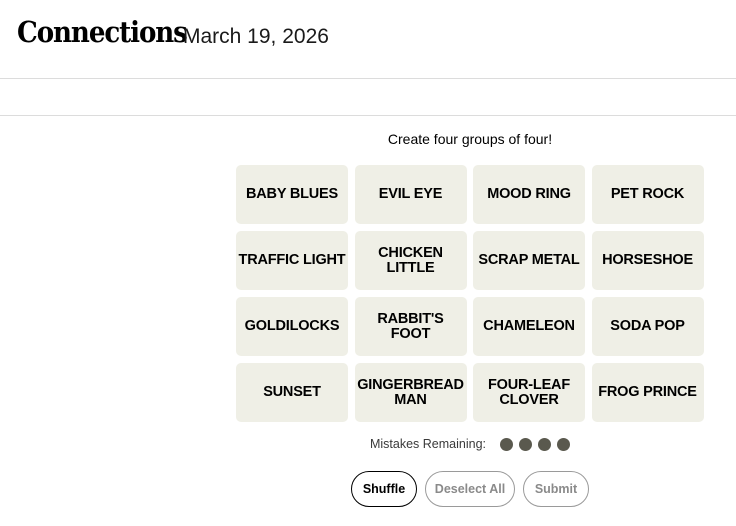 This screenshot has width=736, height=526. I want to click on word-tile: HORSESHOE, so click(647, 260).